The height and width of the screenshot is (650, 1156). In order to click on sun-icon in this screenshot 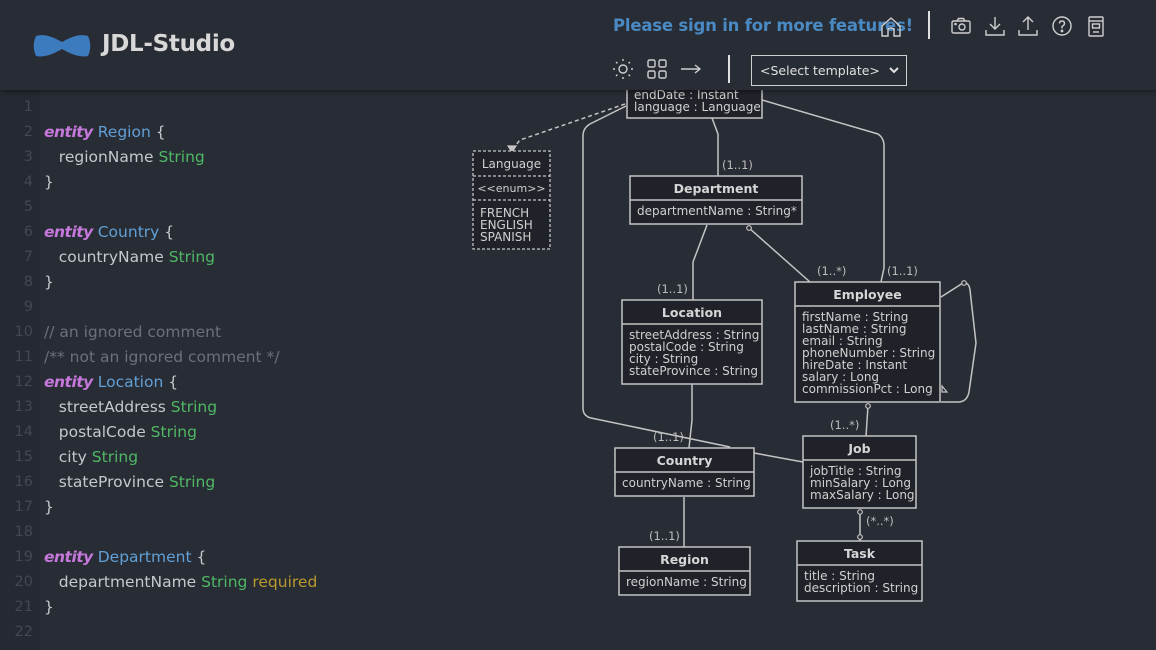, I will do `click(623, 69)`.